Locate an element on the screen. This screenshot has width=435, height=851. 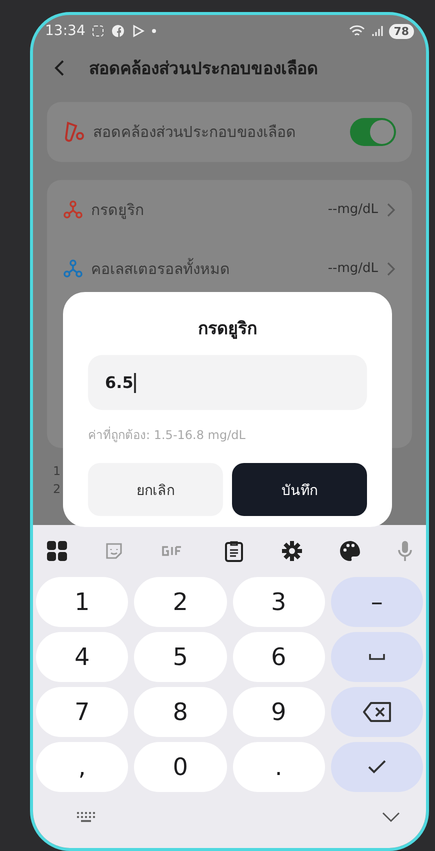
toggle-label: สอดคล้องส่วนประกอบของเลือด is located at coordinates (195, 132).